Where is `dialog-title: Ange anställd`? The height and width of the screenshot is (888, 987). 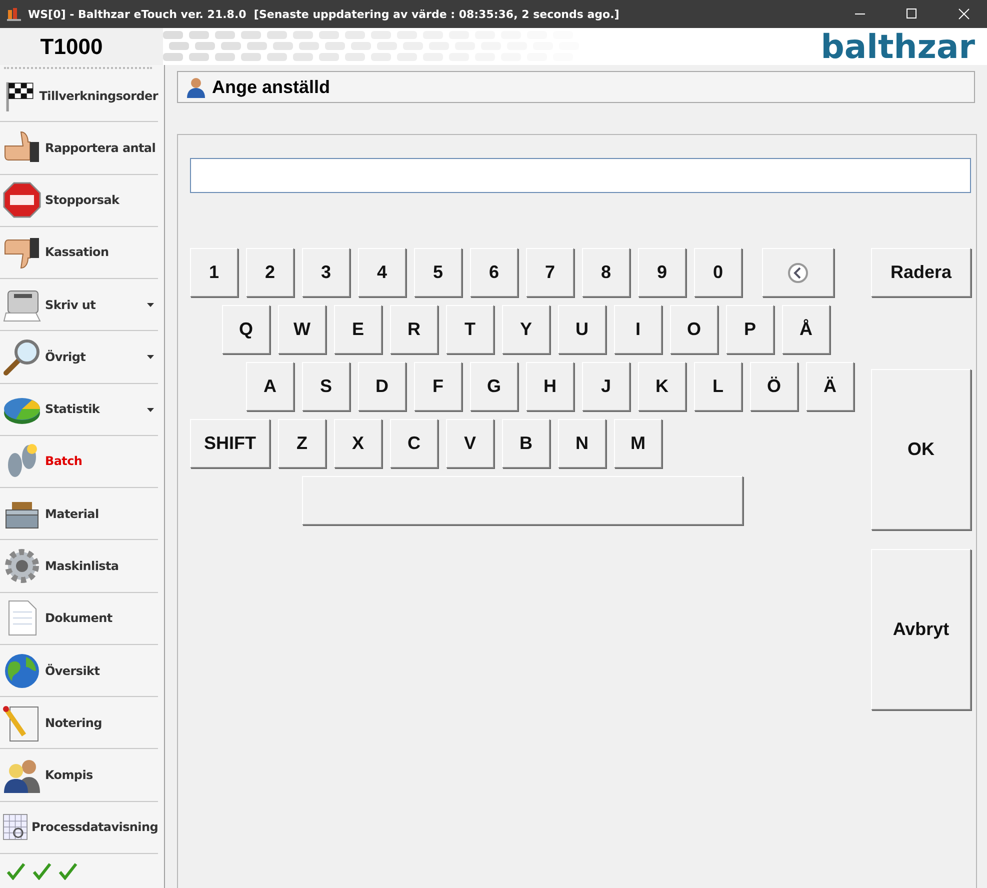
dialog-title: Ange anställd is located at coordinates (271, 87).